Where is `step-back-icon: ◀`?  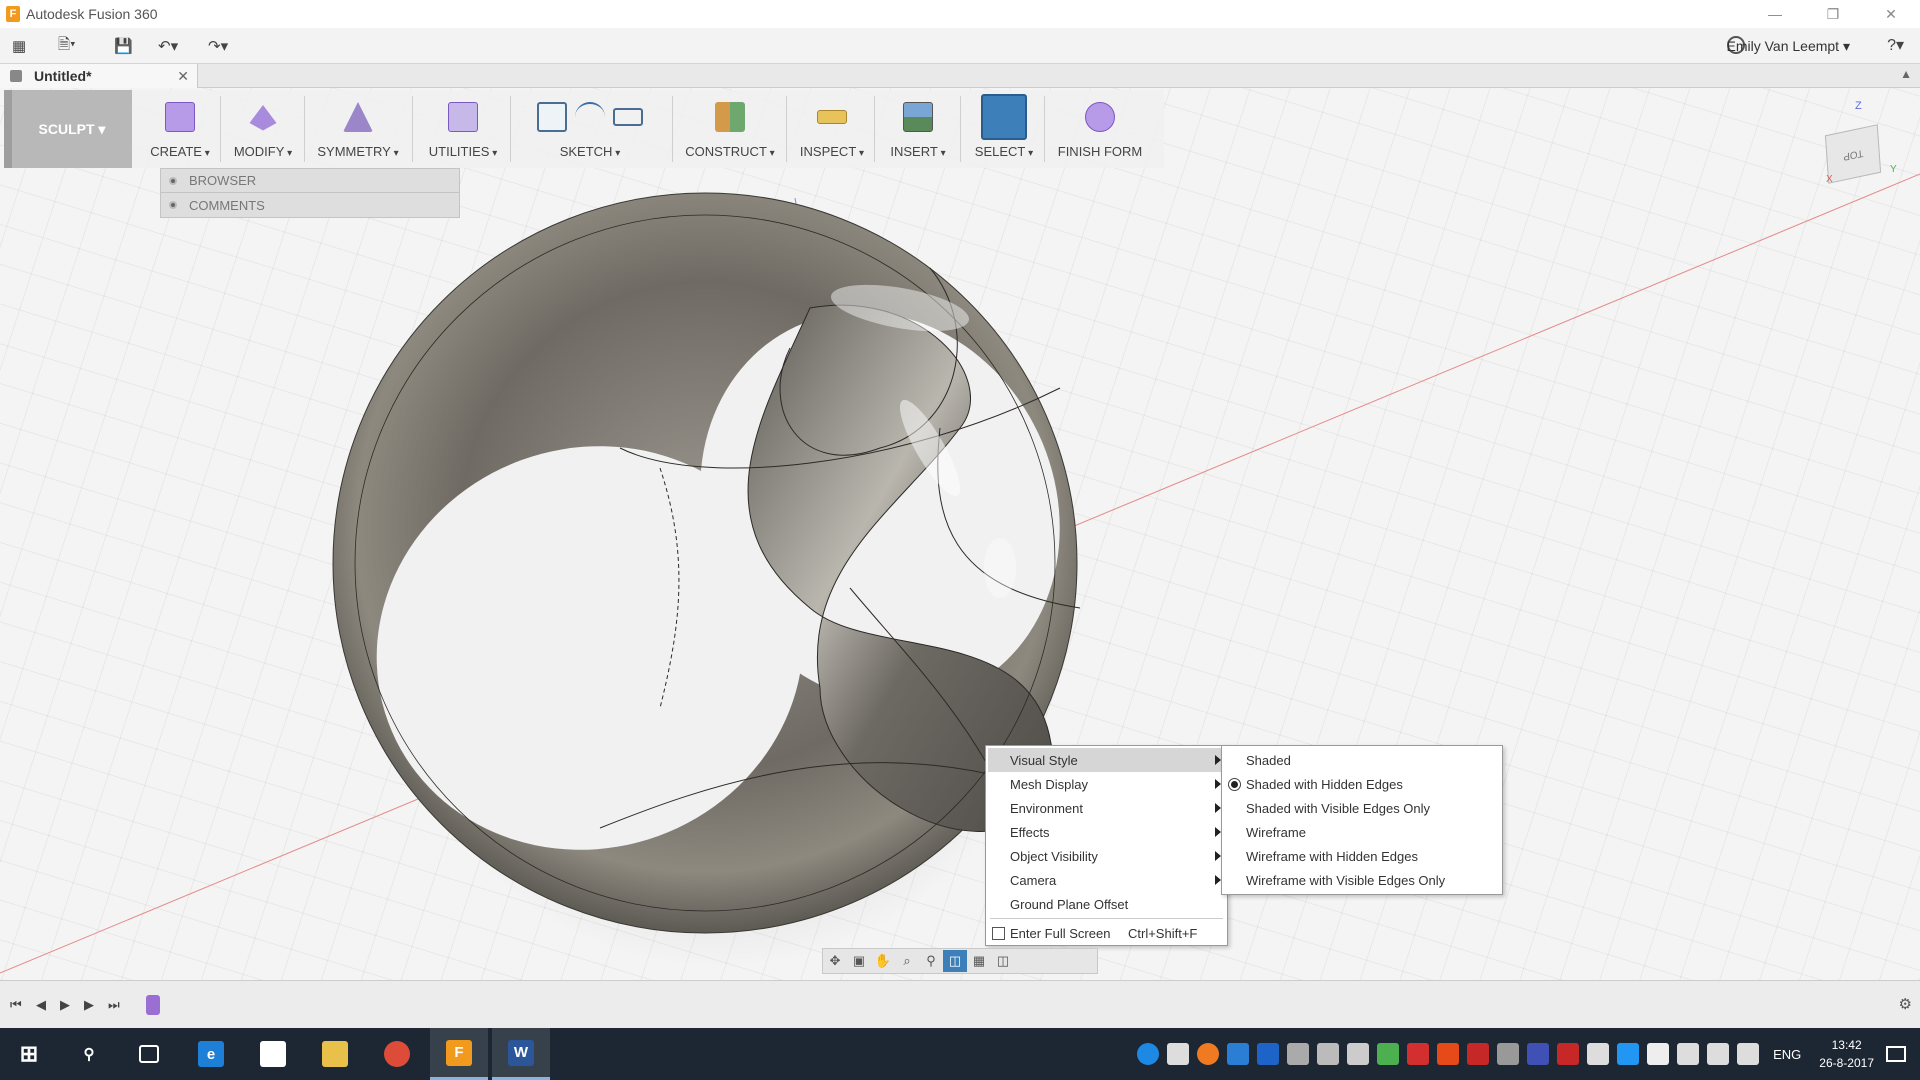 step-back-icon: ◀ is located at coordinates (41, 1005).